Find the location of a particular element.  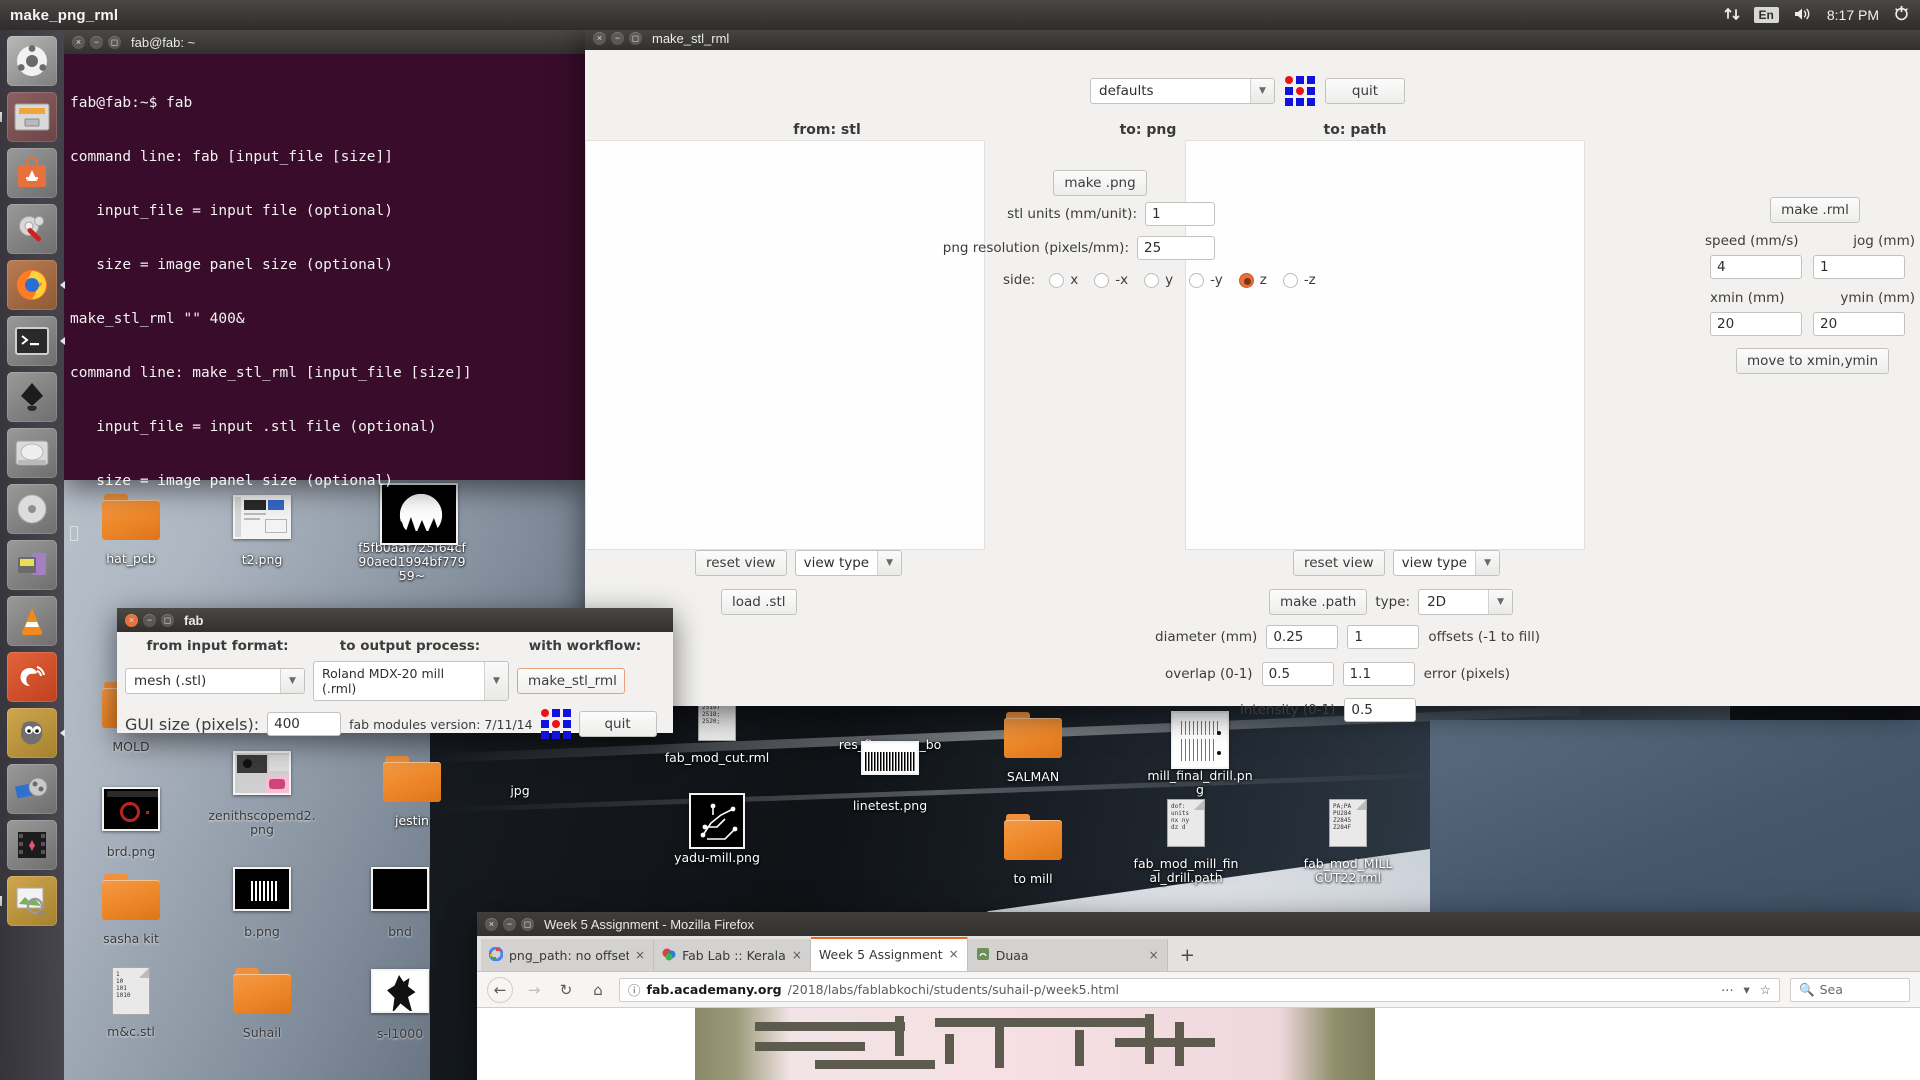

firefox-window-buttons: × − ◻ is located at coordinates (509, 924).